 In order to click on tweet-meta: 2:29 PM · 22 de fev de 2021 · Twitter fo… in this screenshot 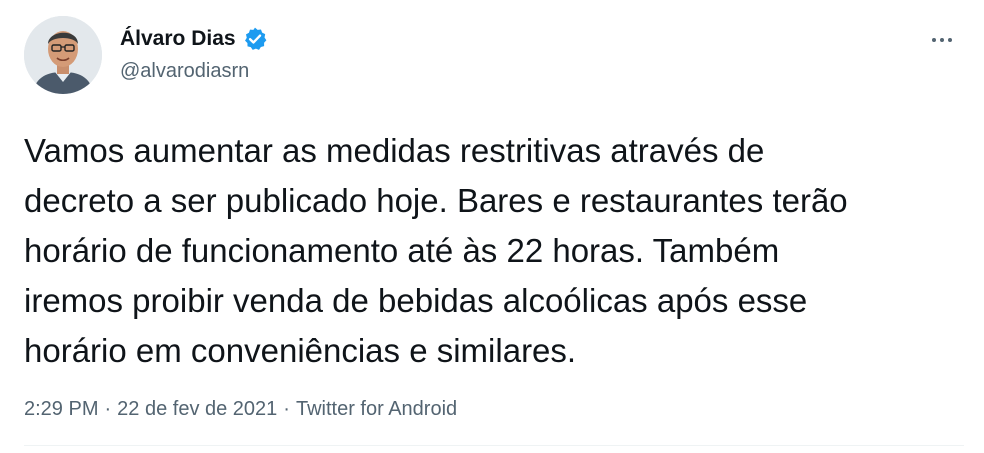, I will do `click(240, 409)`.